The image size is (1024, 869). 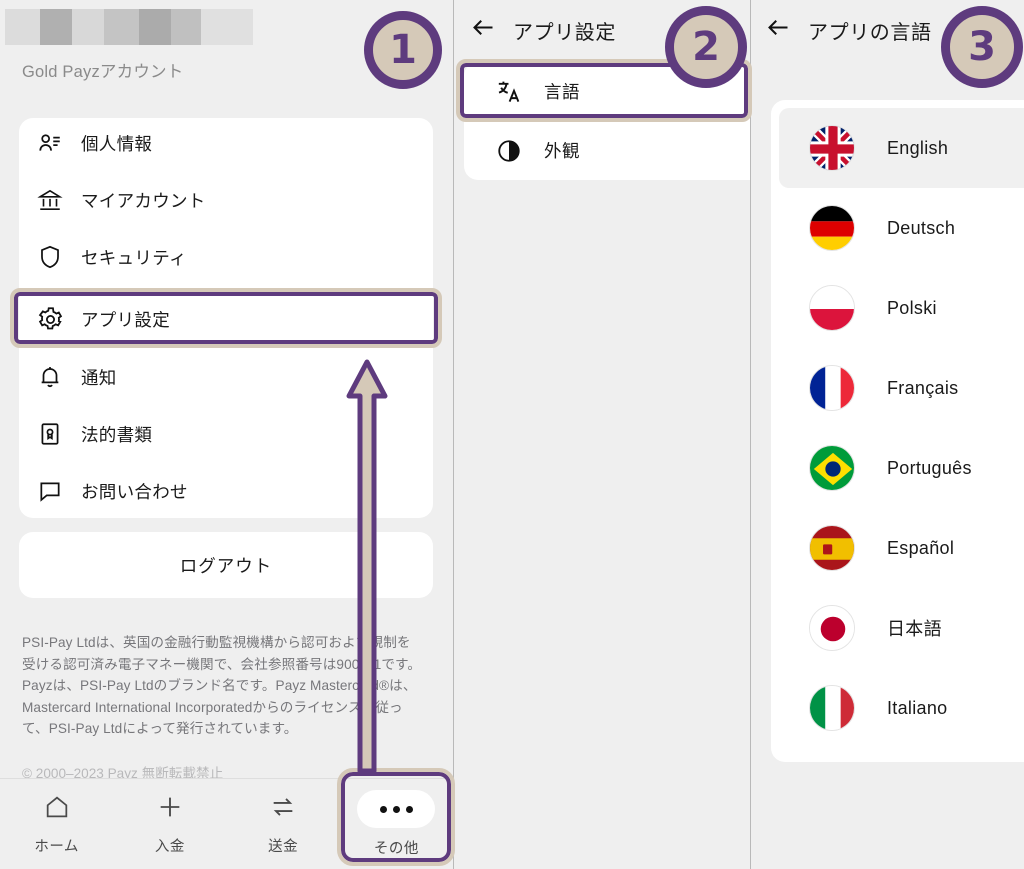 What do you see at coordinates (226, 200) in the screenshot?
I see `menu-item-my-account: マイアカウント` at bounding box center [226, 200].